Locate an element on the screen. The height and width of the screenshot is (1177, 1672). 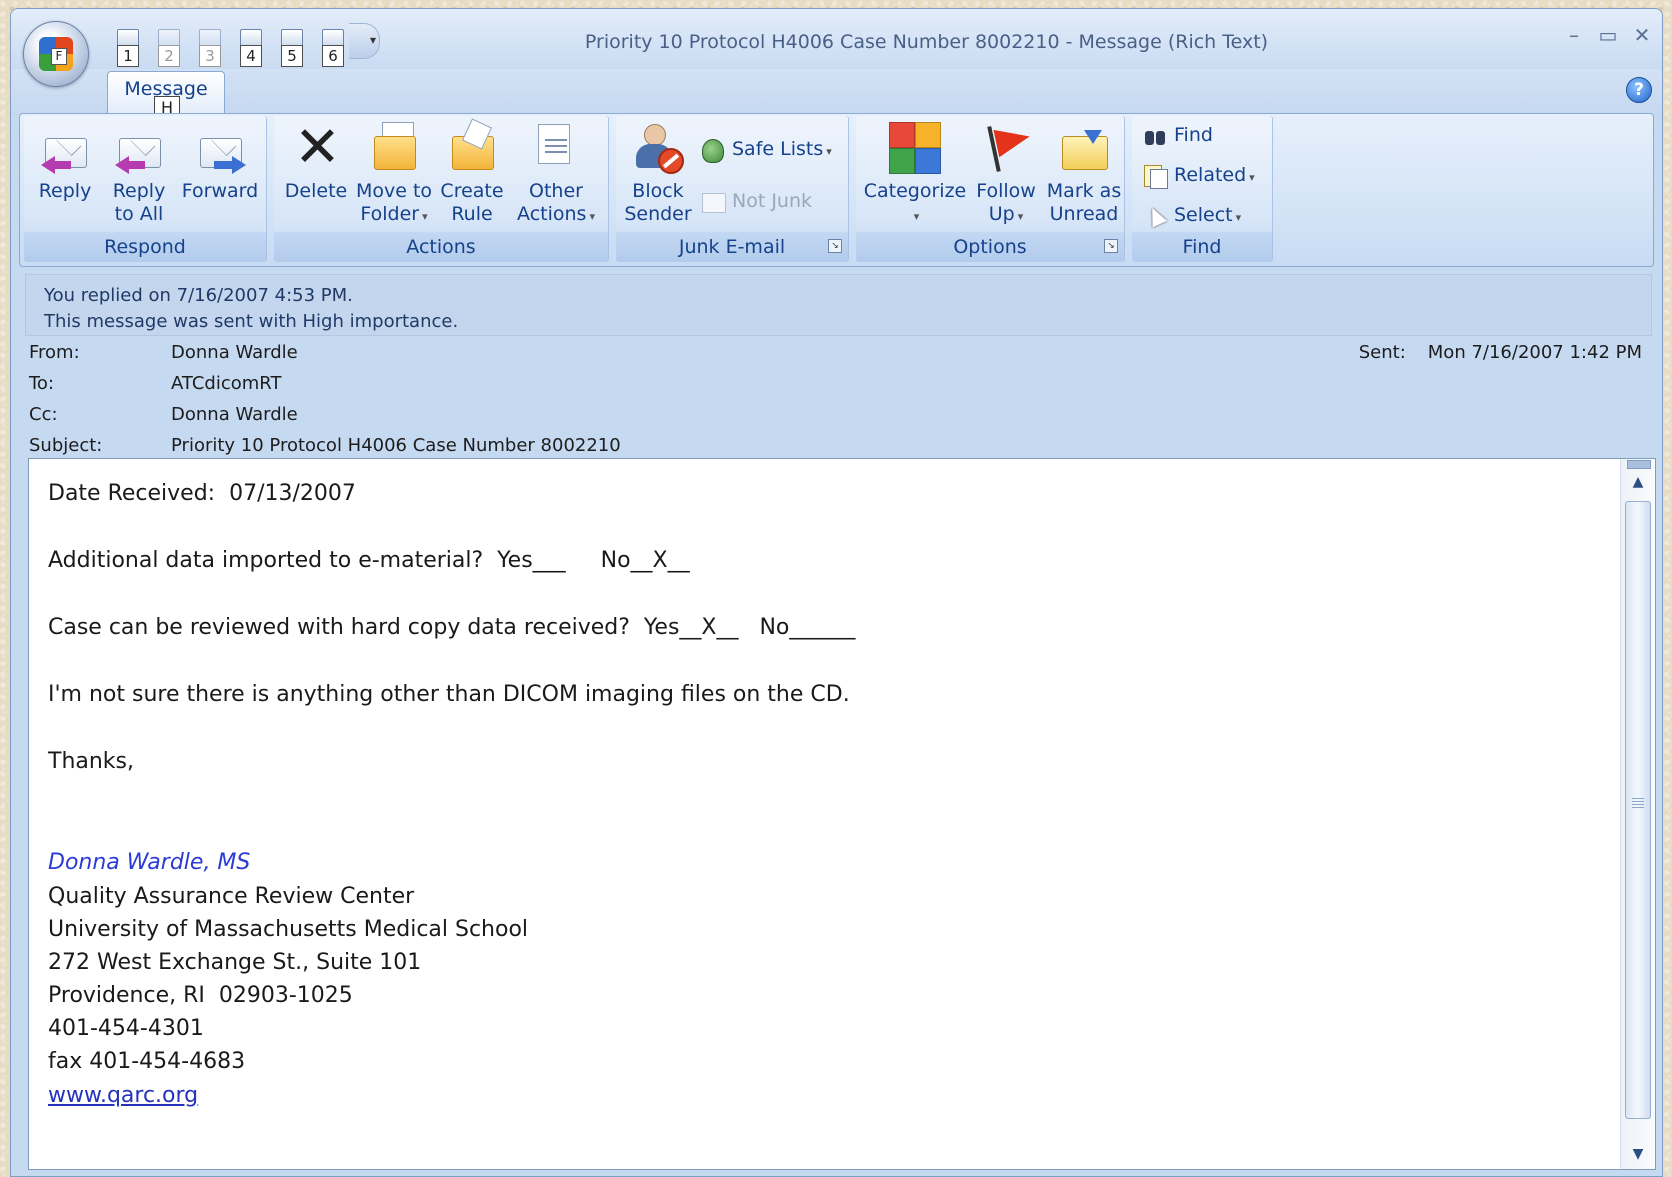
window-controls: – ▭ ✕ is located at coordinates (1608, 35).